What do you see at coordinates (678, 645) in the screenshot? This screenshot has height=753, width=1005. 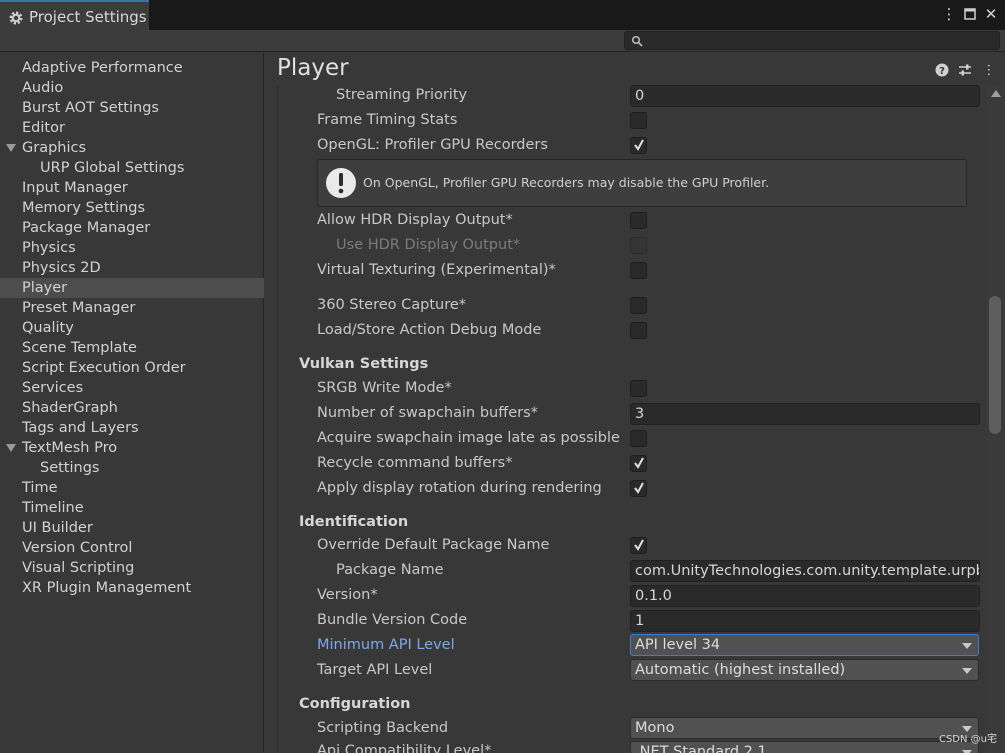 I see `min-api-value: API level 34` at bounding box center [678, 645].